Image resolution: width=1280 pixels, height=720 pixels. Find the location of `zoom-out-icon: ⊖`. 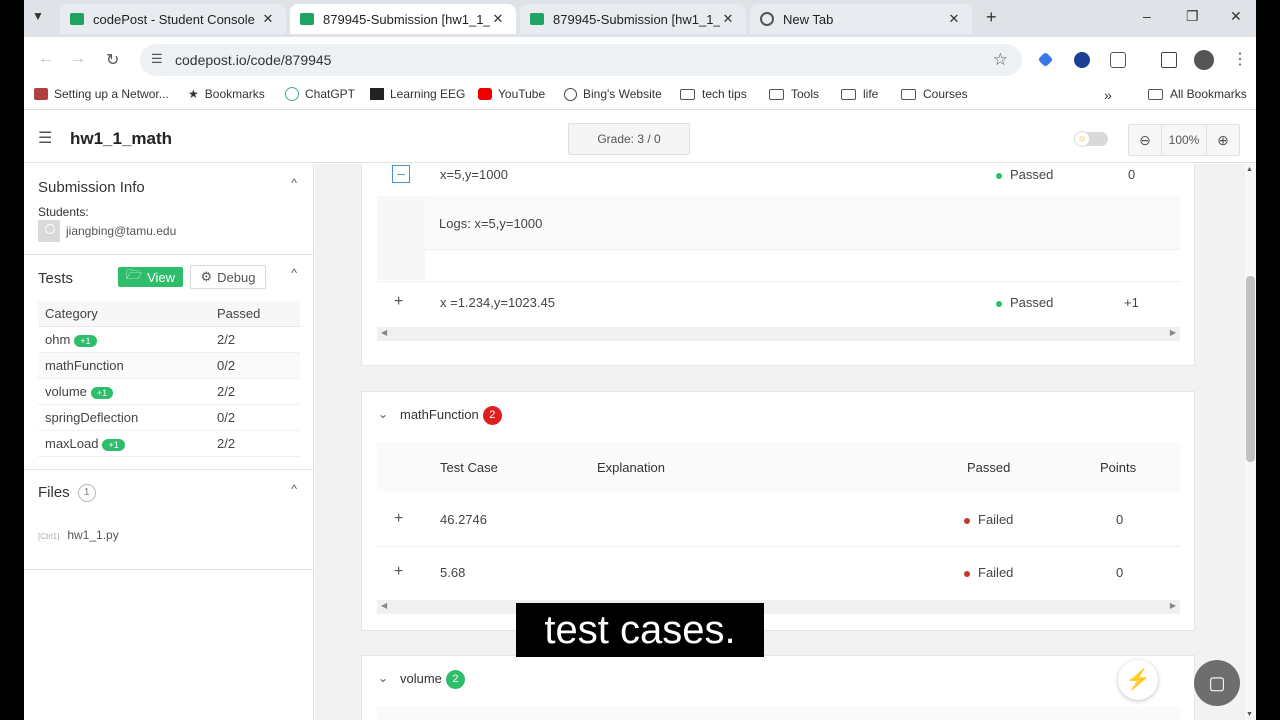

zoom-out-icon: ⊖ is located at coordinates (1145, 140).